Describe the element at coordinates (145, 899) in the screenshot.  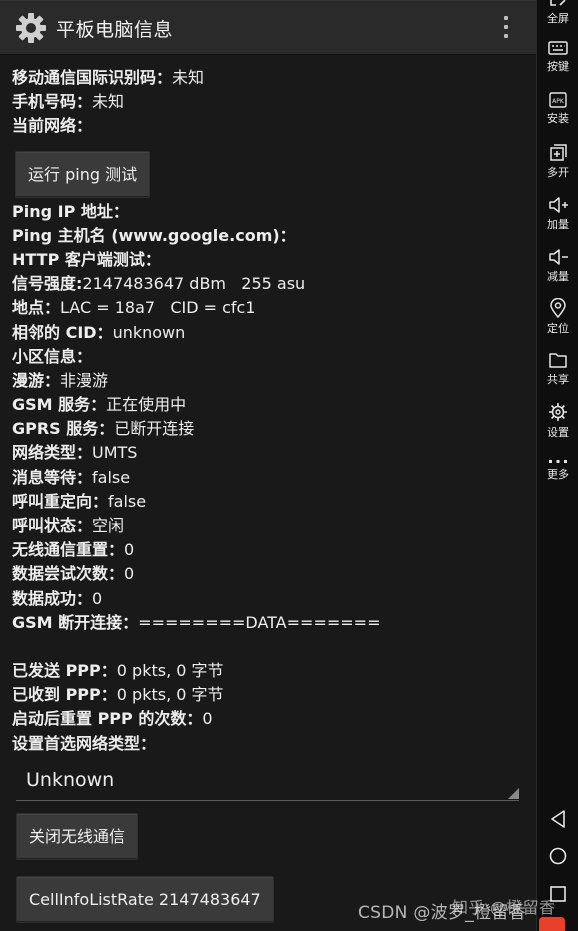
I see `cellinfo-list-rate-button: CellInfoListRate 2147483647` at that location.